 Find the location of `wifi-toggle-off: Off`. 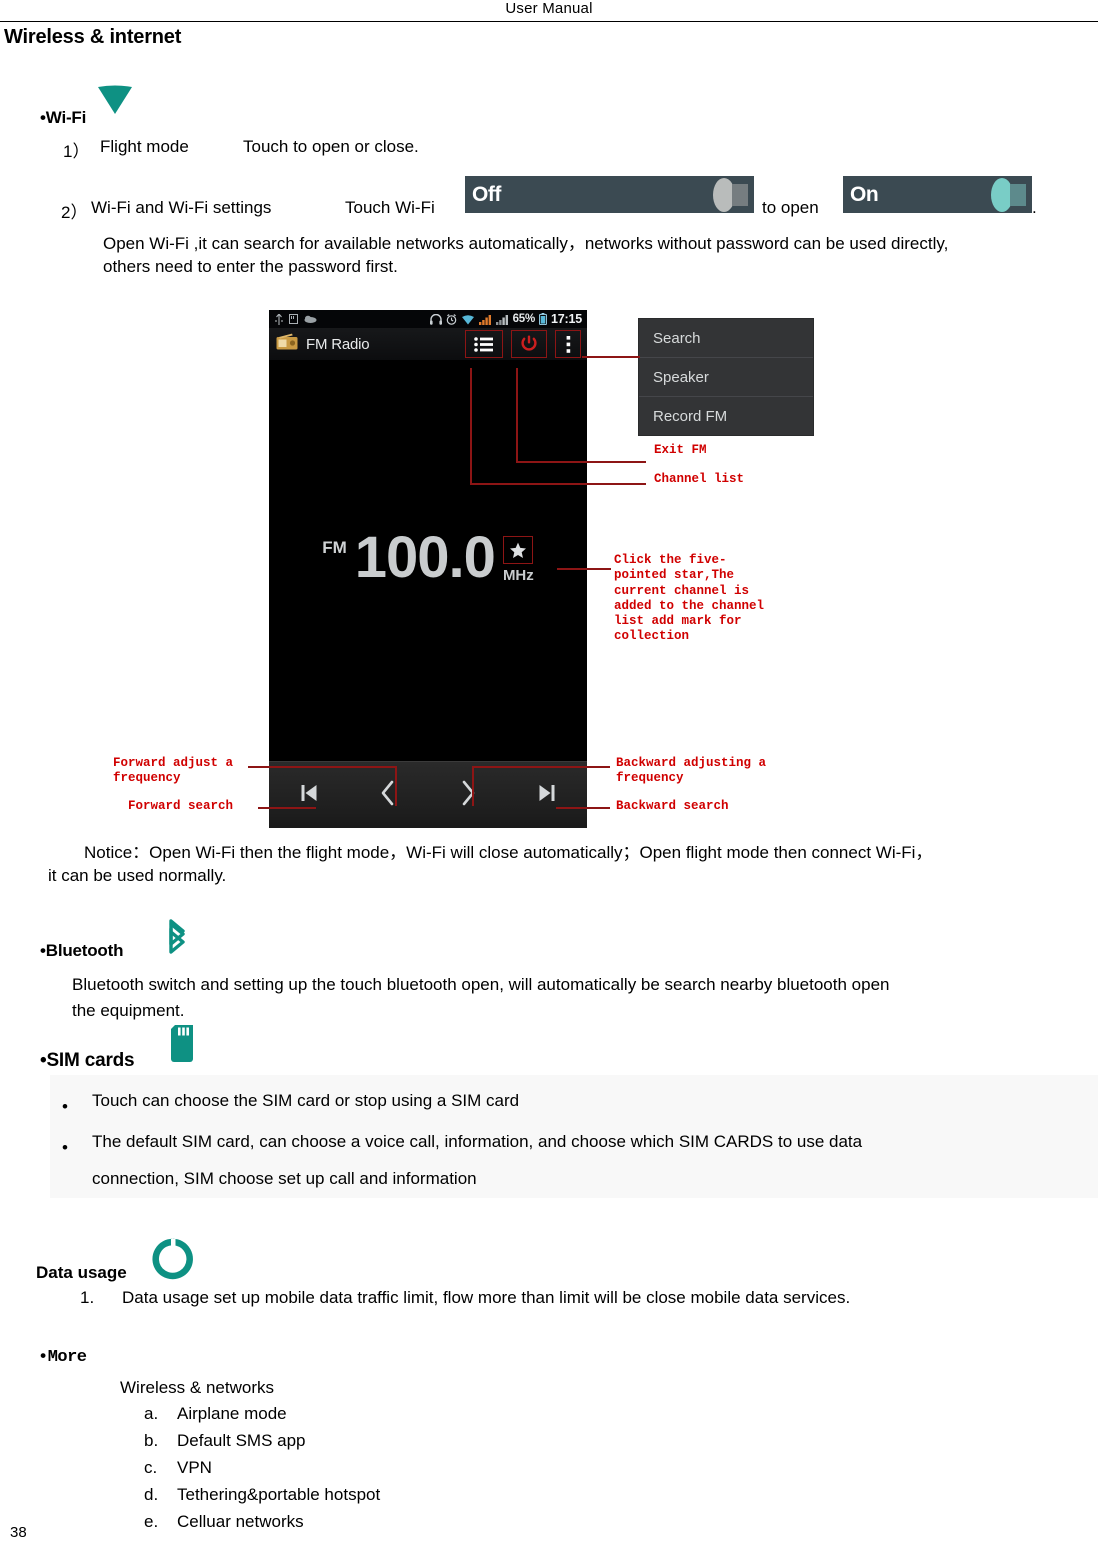

wifi-toggle-off: Off is located at coordinates (609, 194).